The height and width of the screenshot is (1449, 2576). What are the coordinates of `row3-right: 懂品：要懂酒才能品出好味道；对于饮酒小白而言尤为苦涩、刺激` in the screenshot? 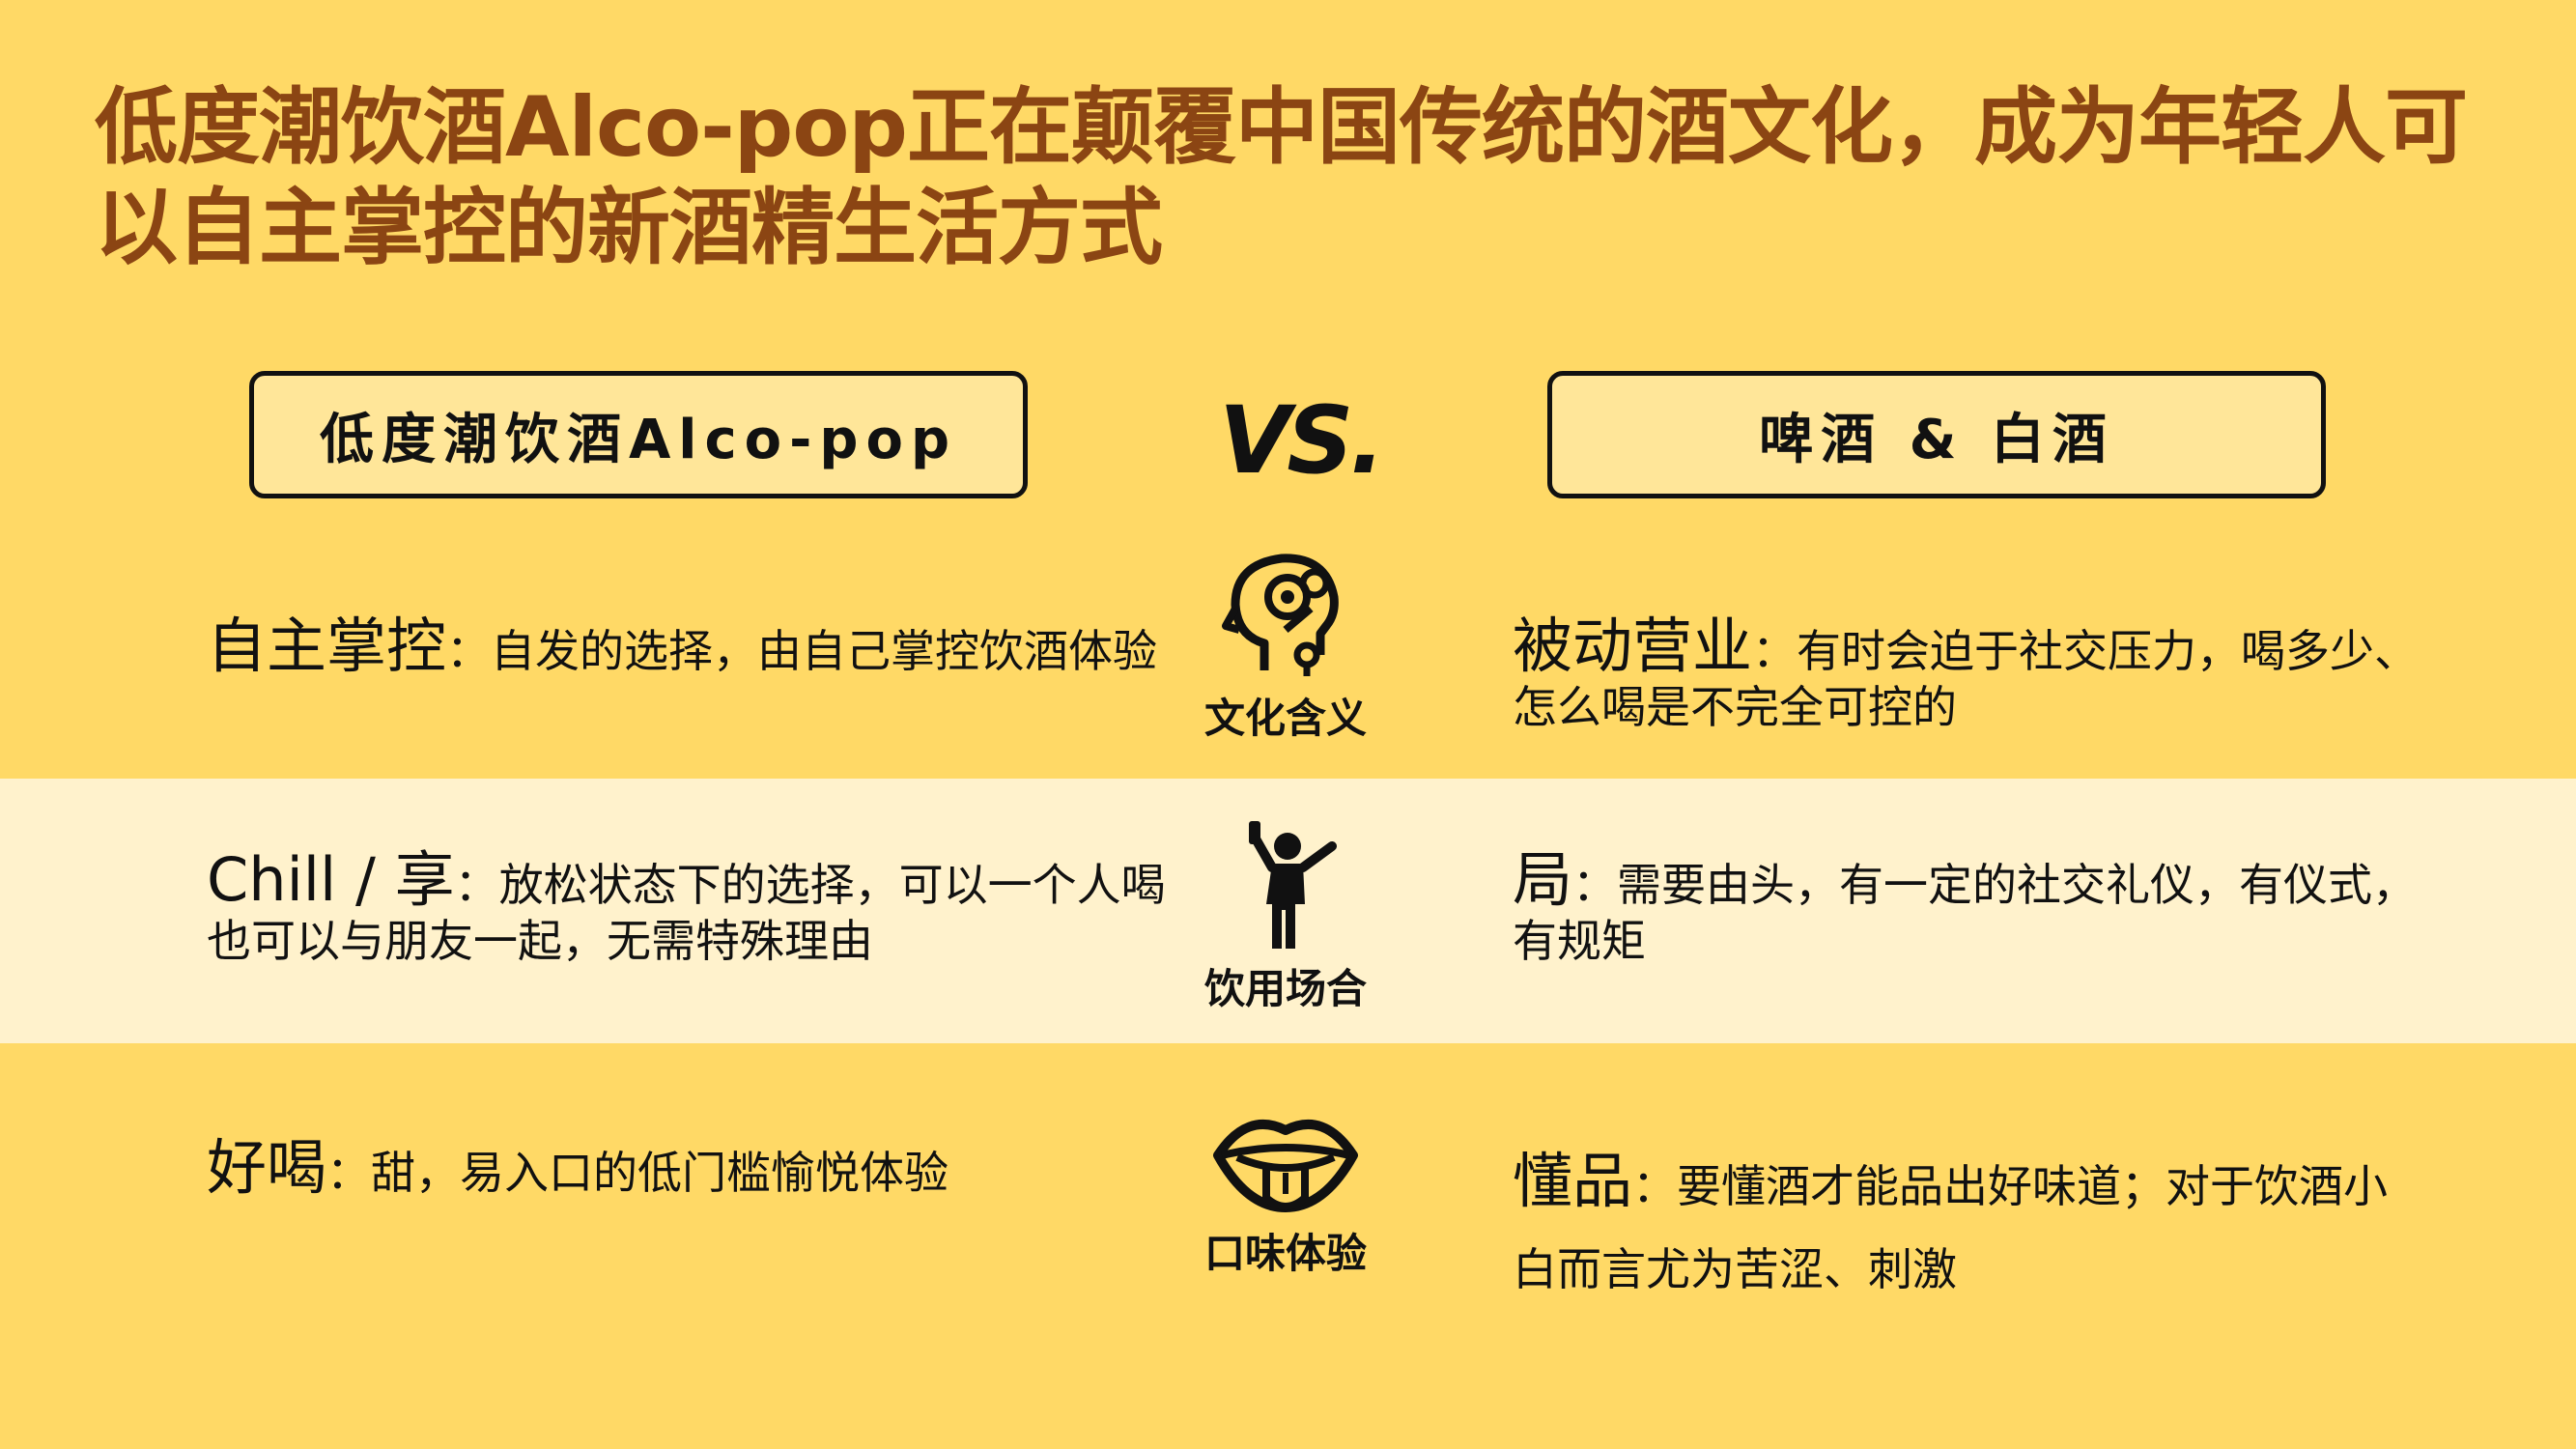 It's located at (1966, 1225).